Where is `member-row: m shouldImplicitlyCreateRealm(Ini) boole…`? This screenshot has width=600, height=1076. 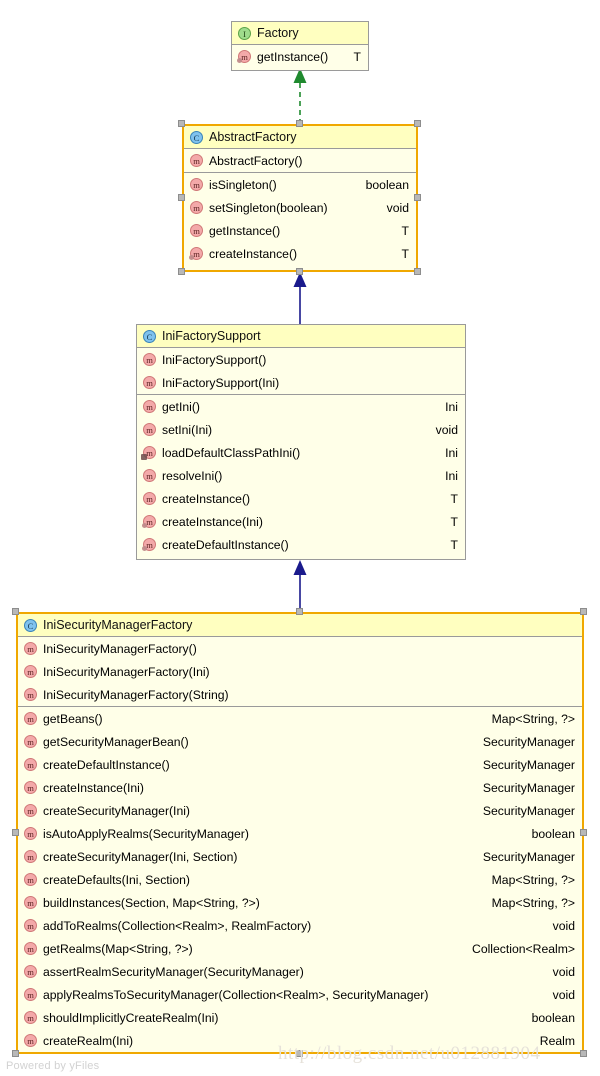 member-row: m shouldImplicitlyCreateRealm(Ini) boole… is located at coordinates (300, 1017).